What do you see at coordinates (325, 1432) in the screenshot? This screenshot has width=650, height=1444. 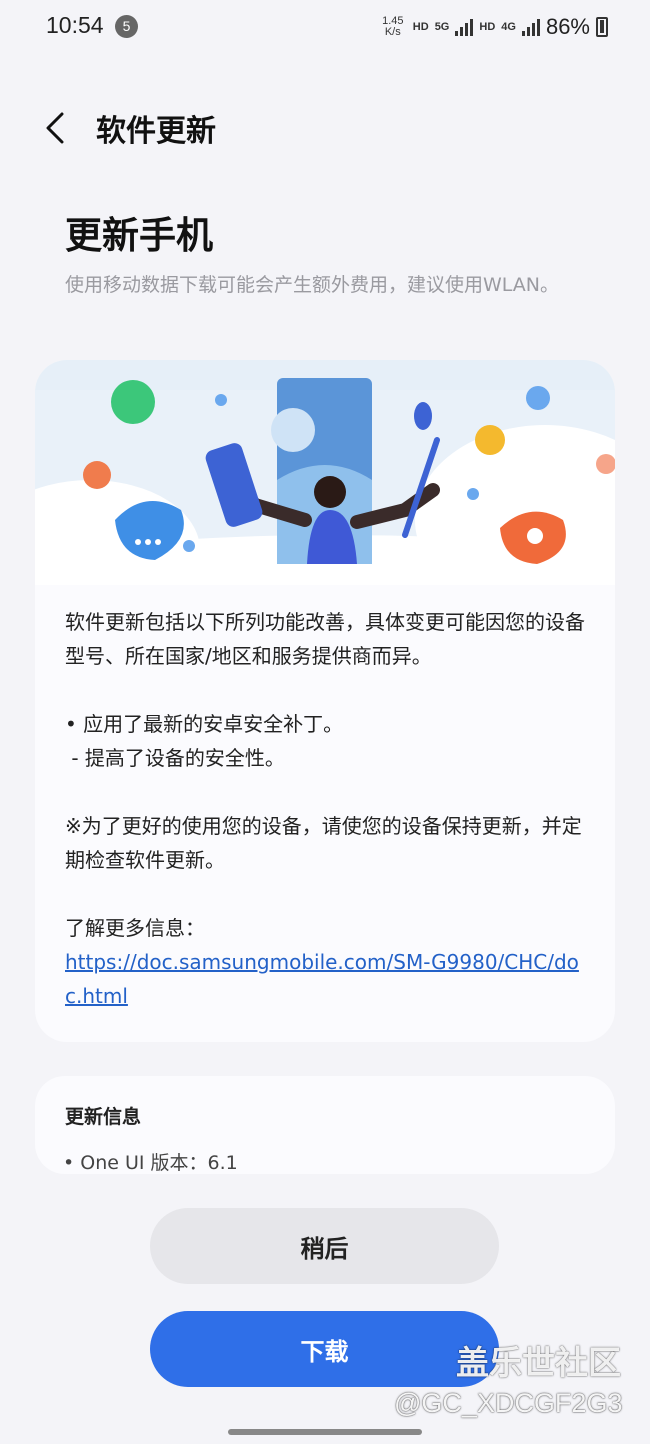 I see `home-indicator` at bounding box center [325, 1432].